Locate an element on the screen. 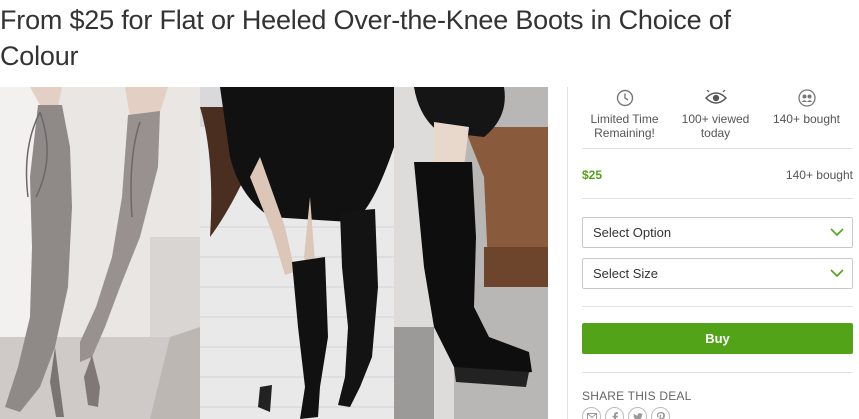 The image size is (859, 419). stat-label: 100+ viewed today is located at coordinates (715, 126).